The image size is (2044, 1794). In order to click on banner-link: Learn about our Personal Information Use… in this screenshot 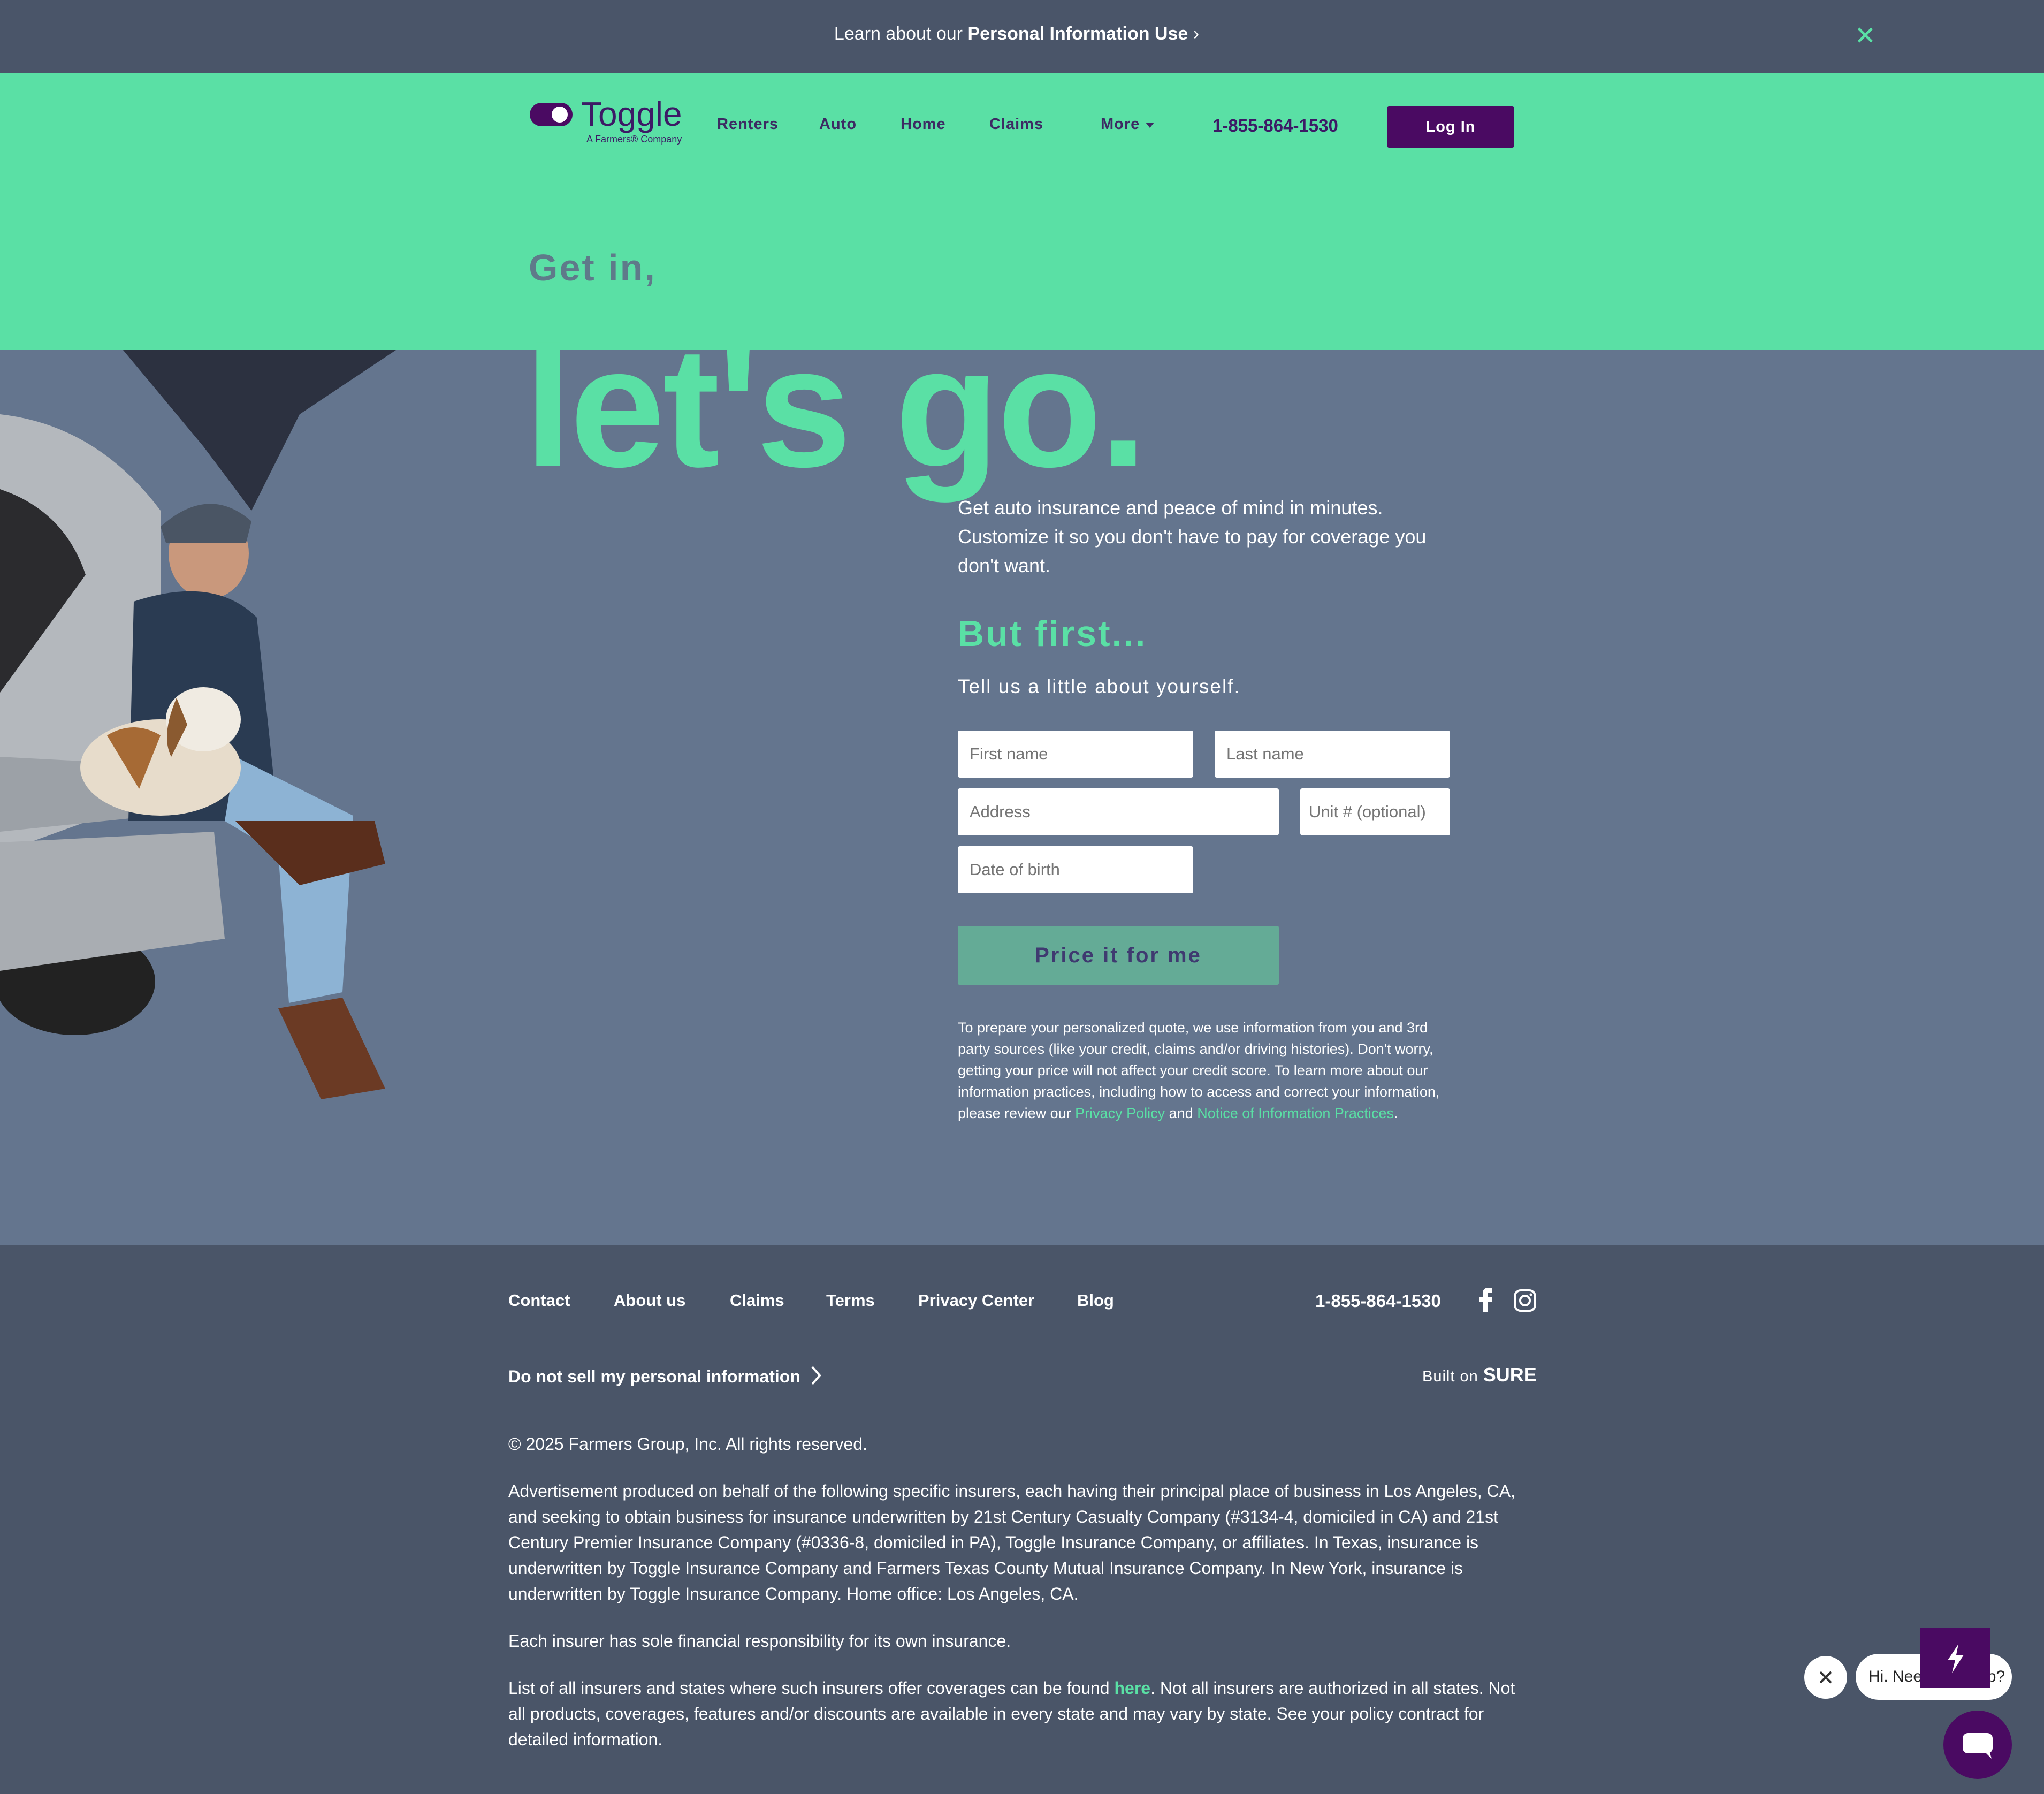, I will do `click(1016, 34)`.